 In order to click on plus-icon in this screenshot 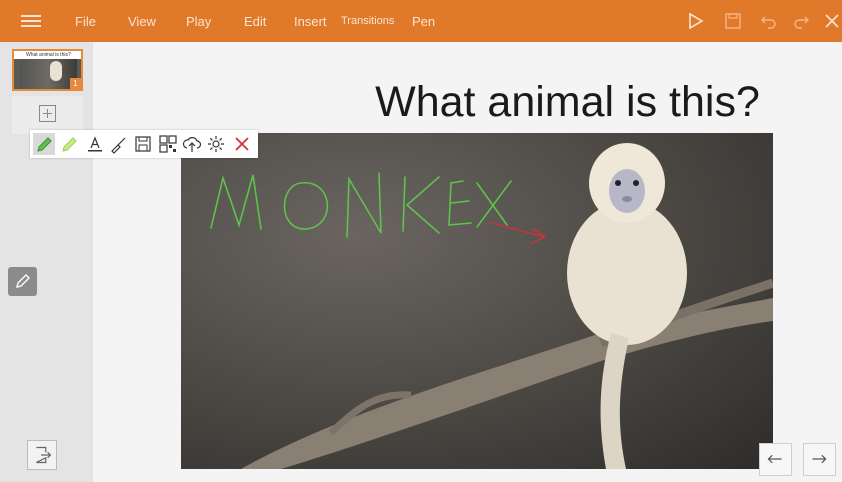, I will do `click(47, 113)`.